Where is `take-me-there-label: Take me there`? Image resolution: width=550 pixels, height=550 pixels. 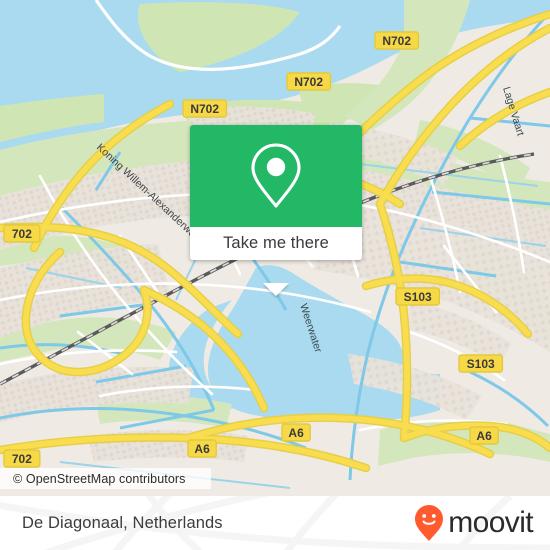
take-me-there-label: Take me there is located at coordinates (276, 243).